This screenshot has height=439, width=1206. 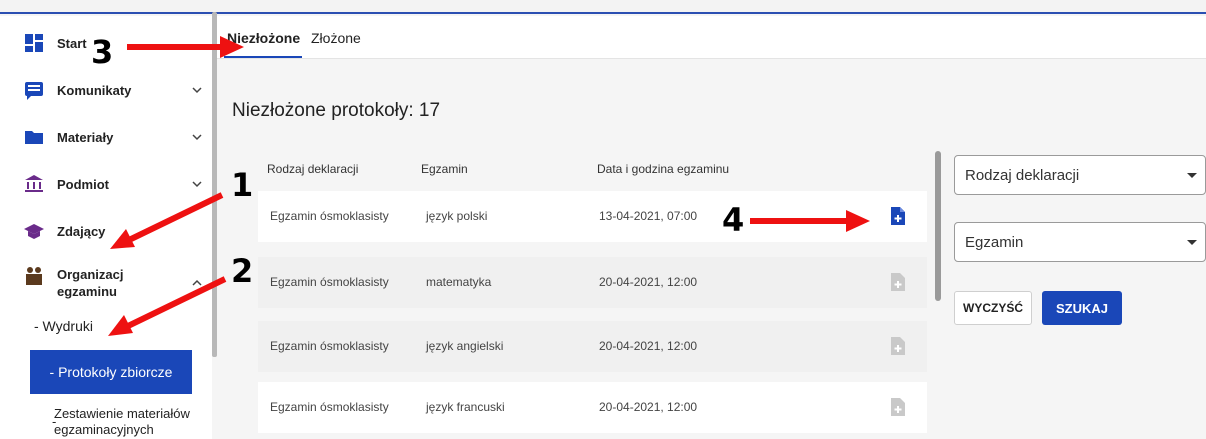 I want to click on sidebar-item-label: Materiały, so click(x=85, y=137).